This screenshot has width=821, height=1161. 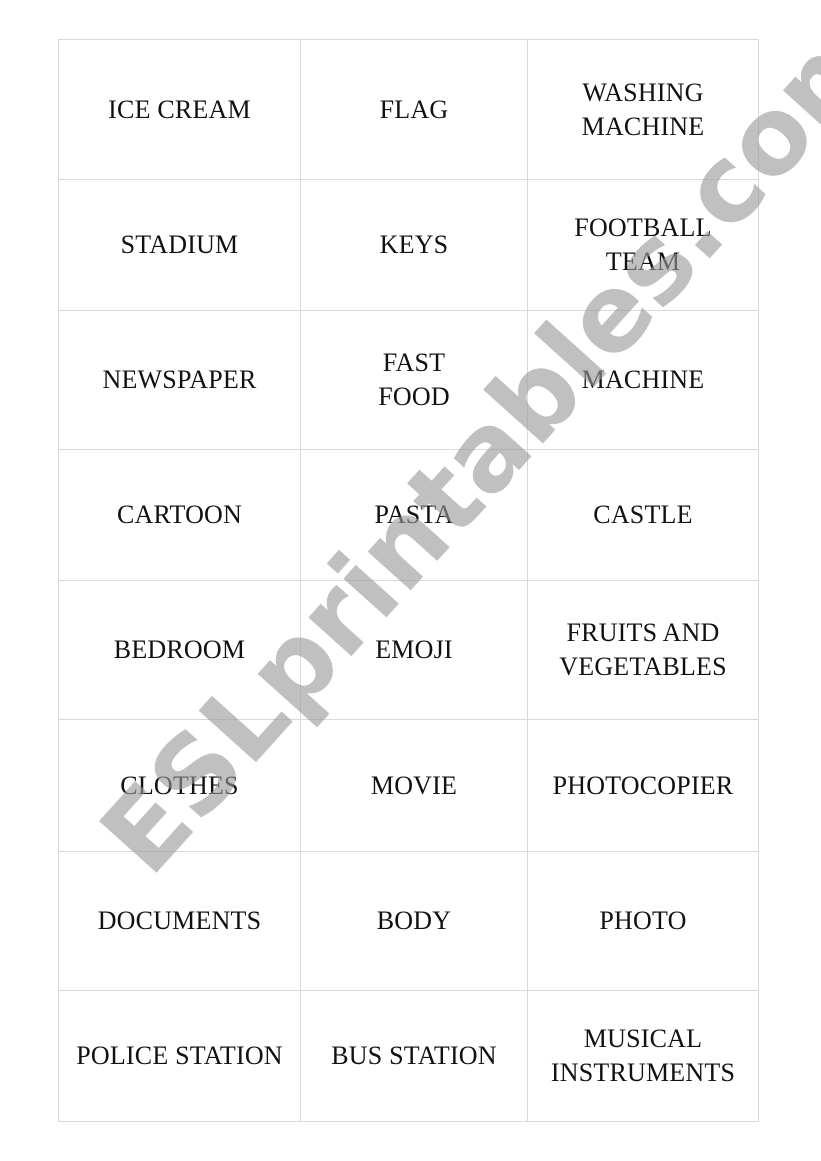 I want to click on word-card-label: DOCUMENTS, so click(x=179, y=920).